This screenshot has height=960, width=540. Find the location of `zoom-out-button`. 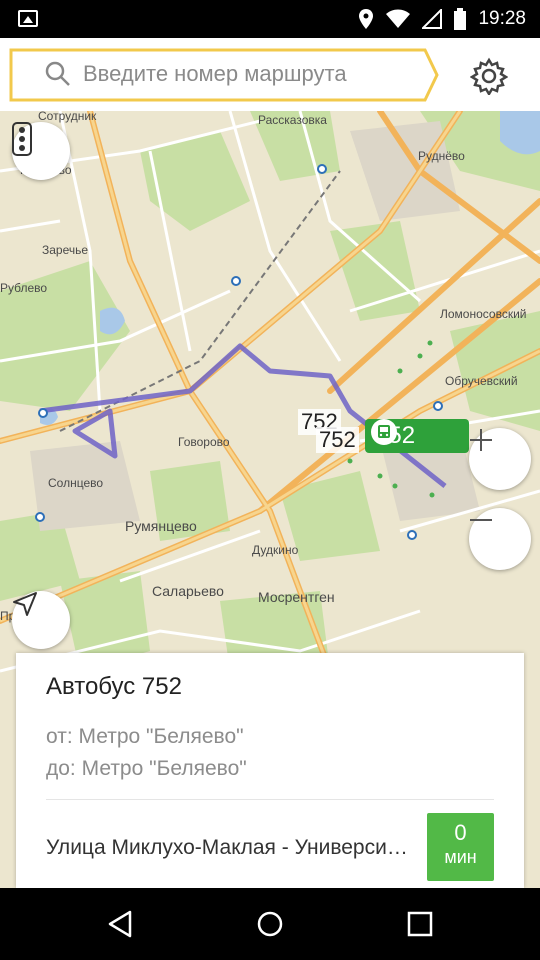

zoom-out-button is located at coordinates (500, 539).